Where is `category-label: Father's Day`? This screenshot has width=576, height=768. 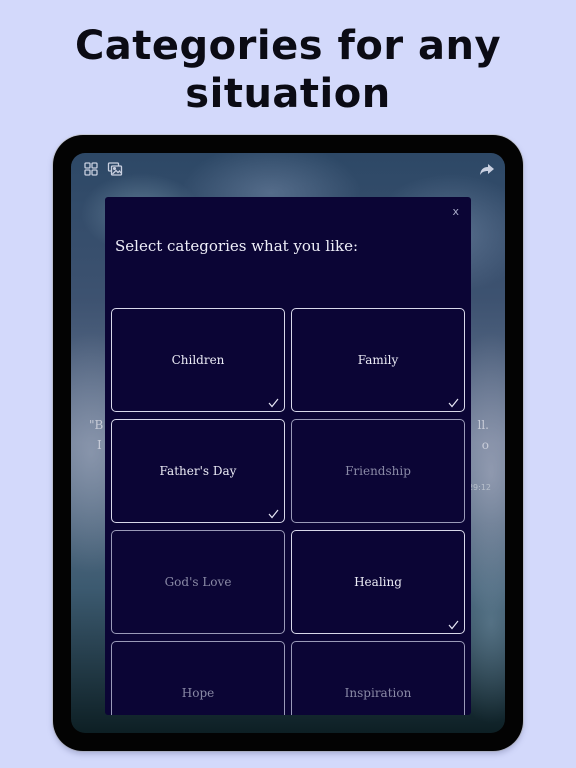
category-label: Father's Day is located at coordinates (198, 471).